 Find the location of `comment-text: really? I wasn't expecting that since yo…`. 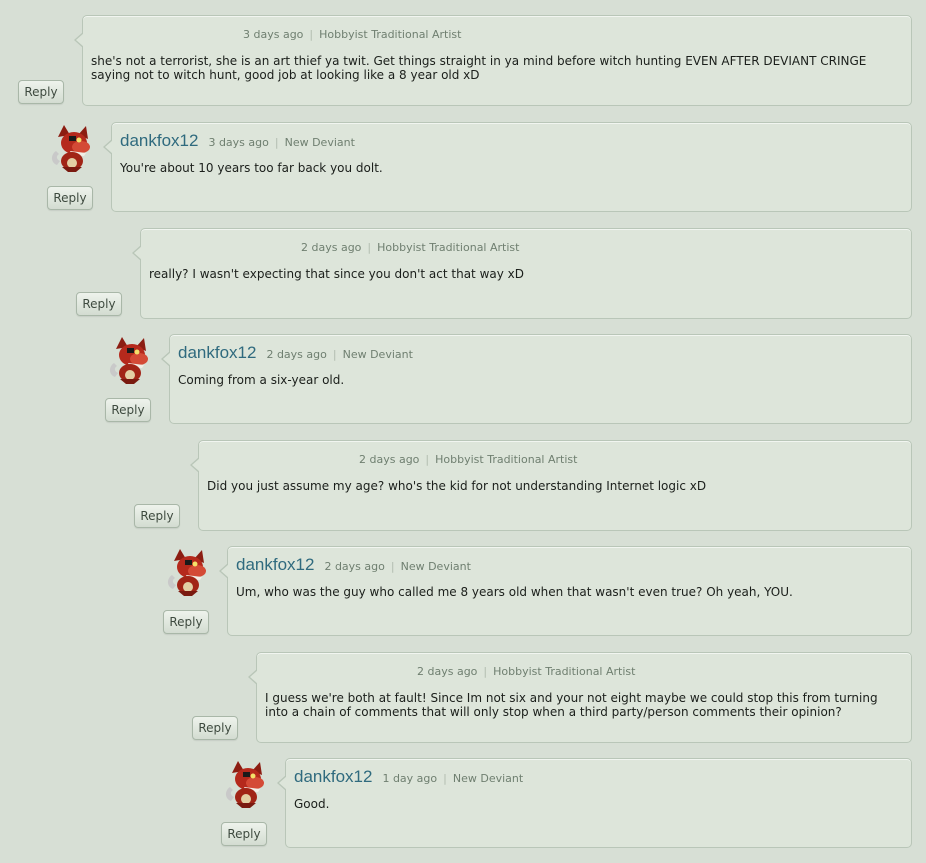

comment-text: really? I wasn't expecting that since yo… is located at coordinates (336, 274).